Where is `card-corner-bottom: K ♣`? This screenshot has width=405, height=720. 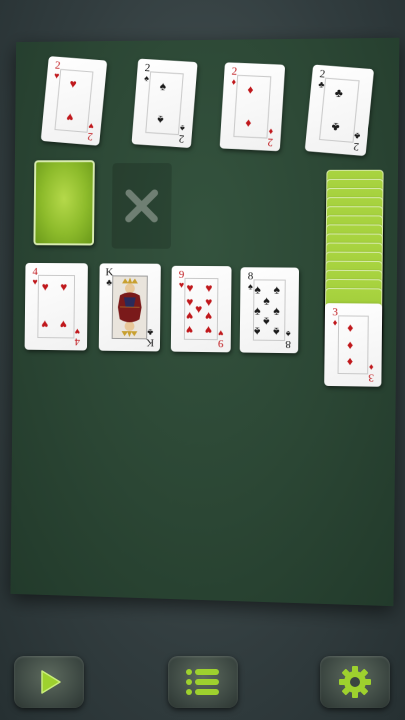 card-corner-bottom: K ♣ is located at coordinates (150, 338).